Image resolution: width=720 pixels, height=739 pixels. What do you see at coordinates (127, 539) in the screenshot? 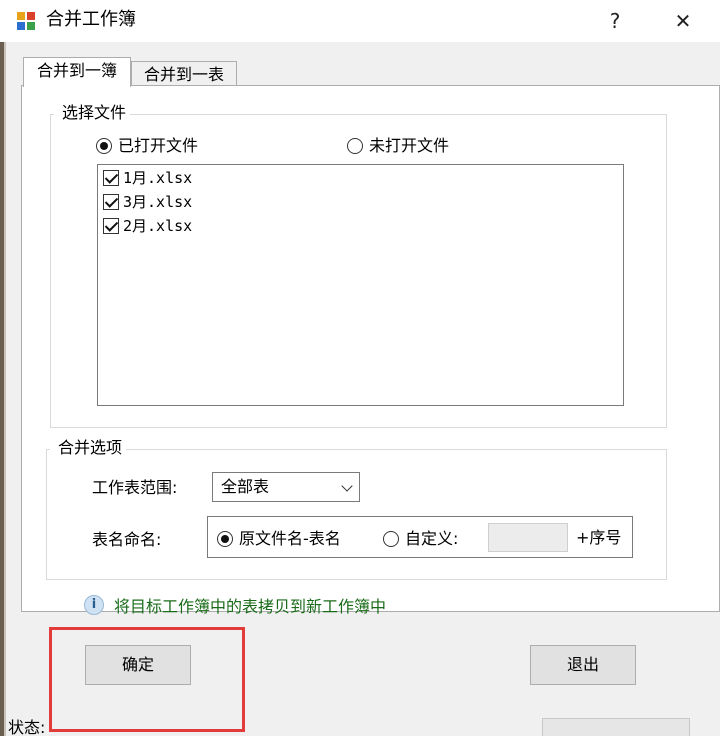
I see `sheet-naming-label: 表名命名:` at bounding box center [127, 539].